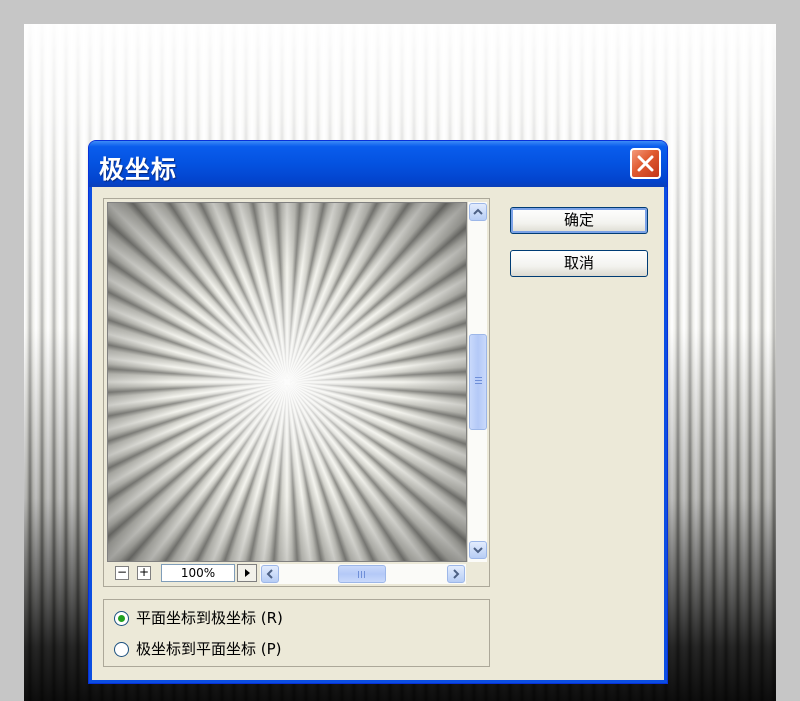 Image resolution: width=800 pixels, height=701 pixels. I want to click on triangle-right-icon, so click(247, 573).